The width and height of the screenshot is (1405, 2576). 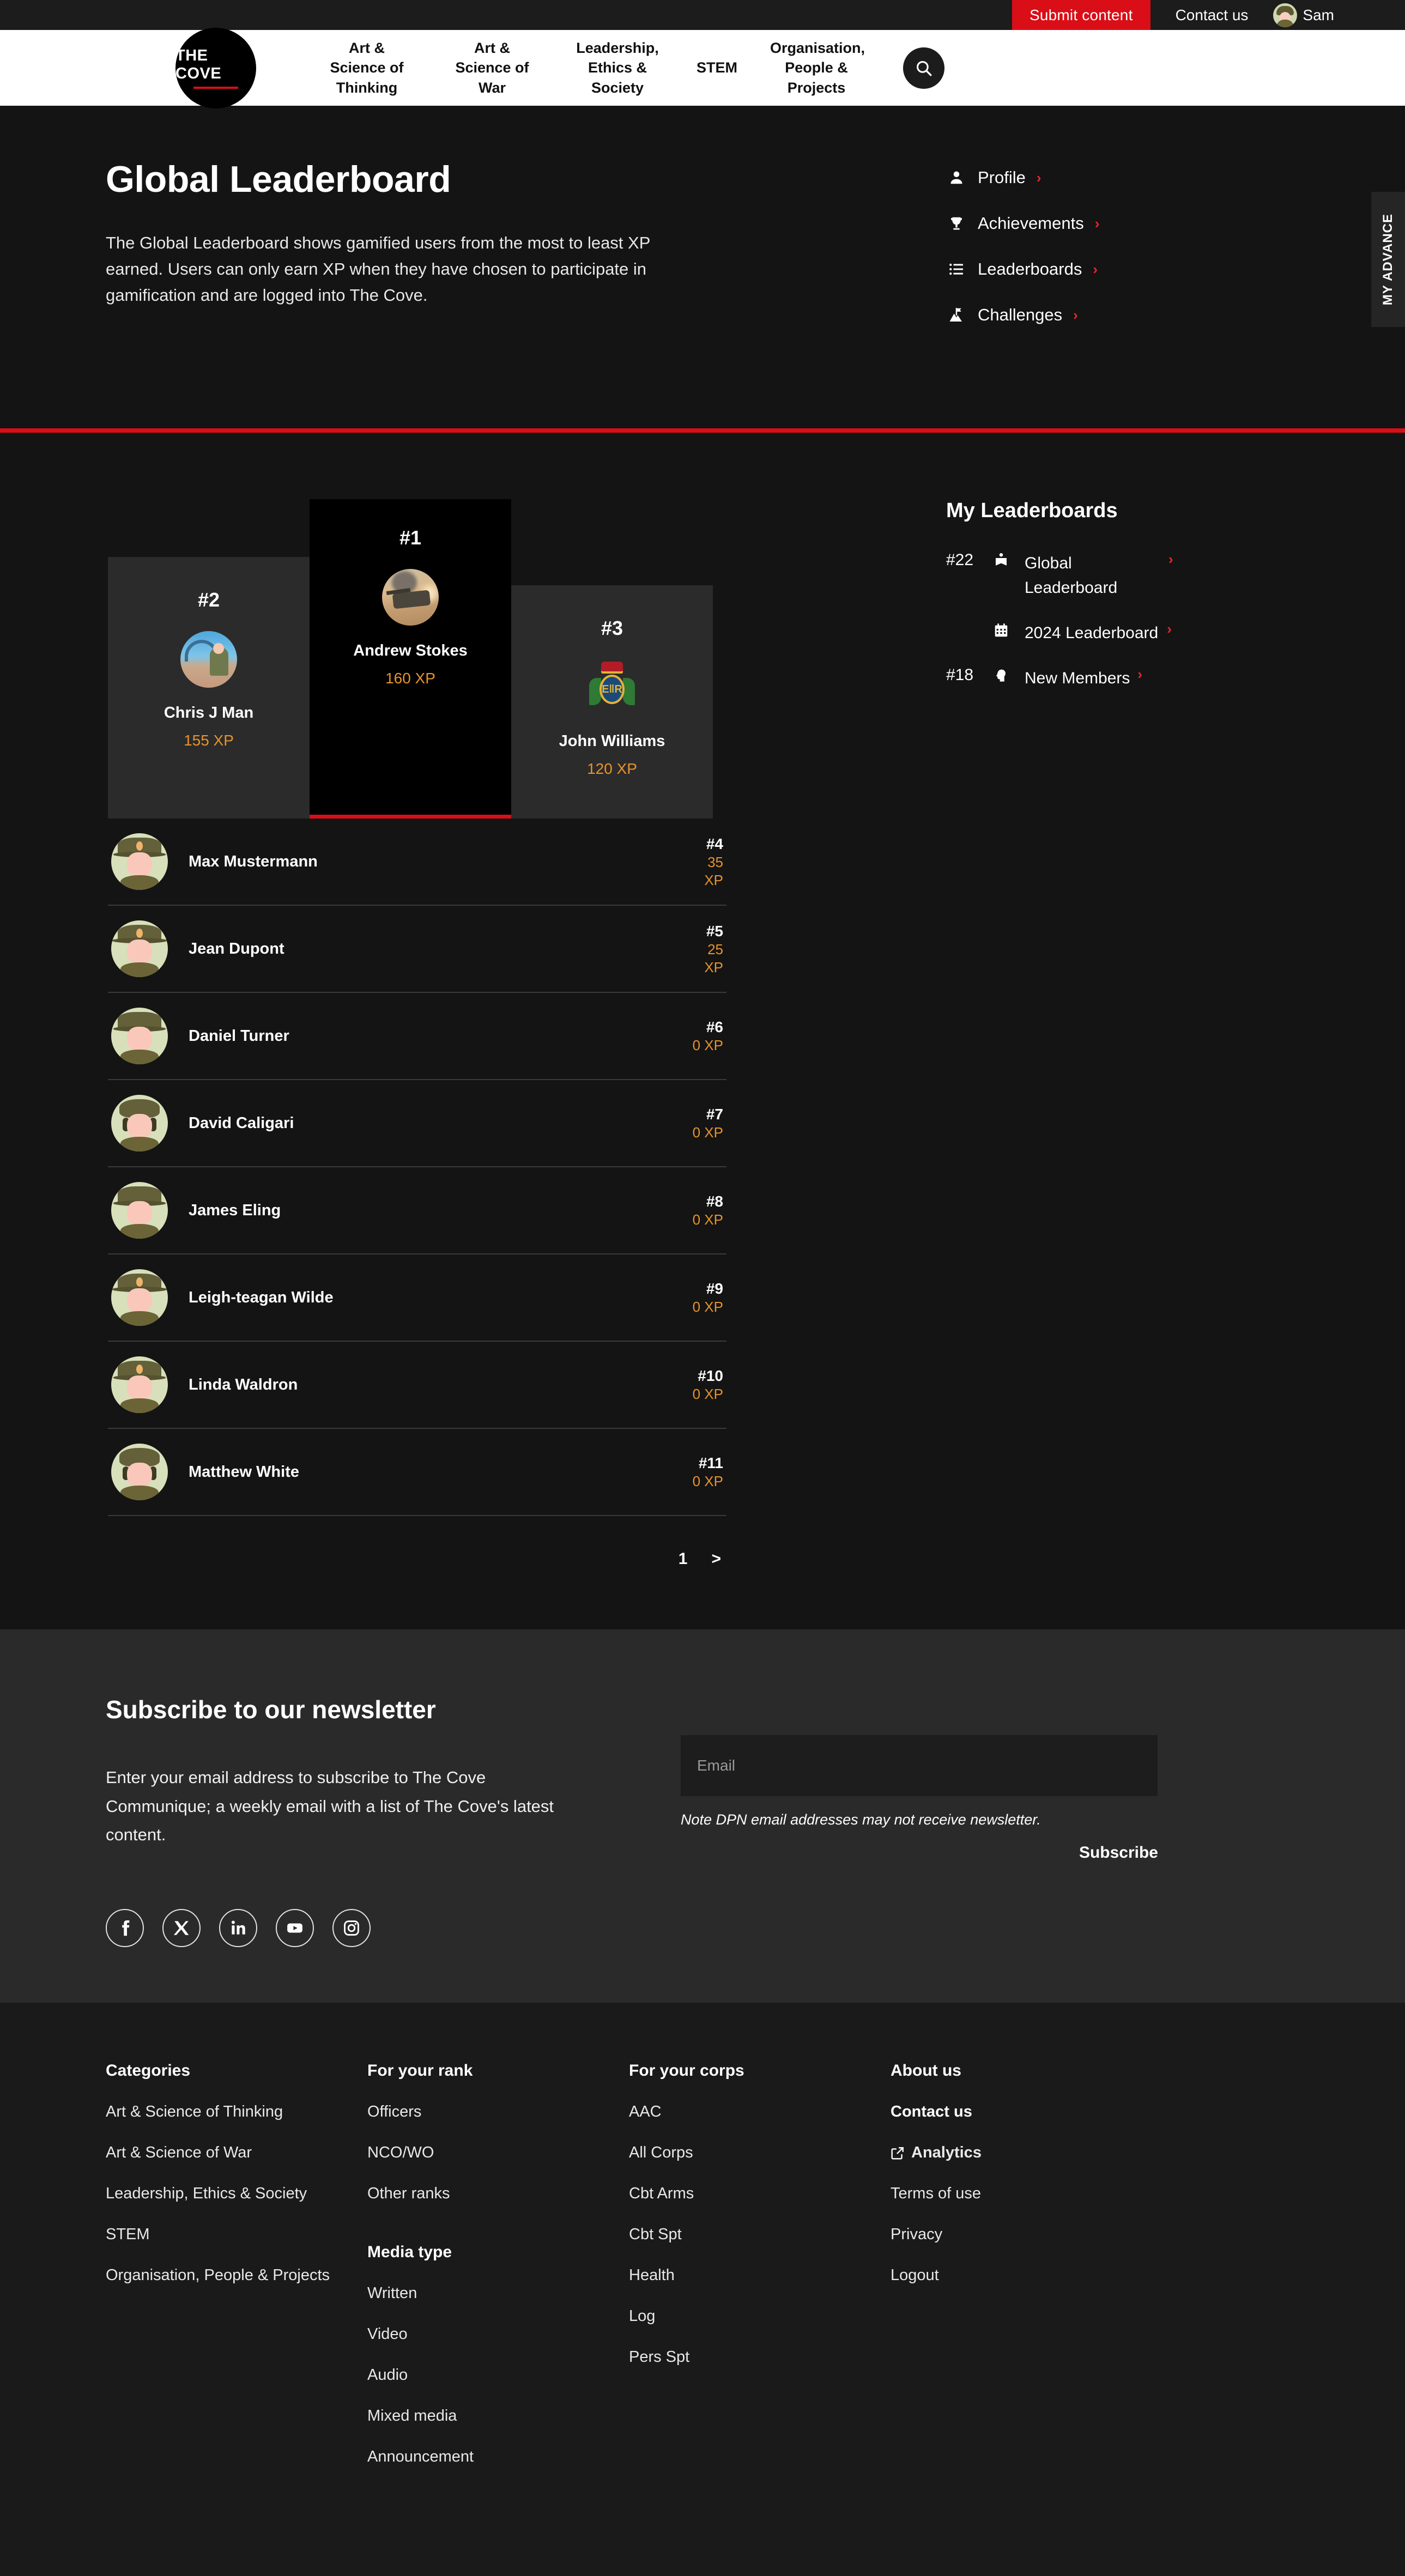 I want to click on youtube-link, so click(x=295, y=1928).